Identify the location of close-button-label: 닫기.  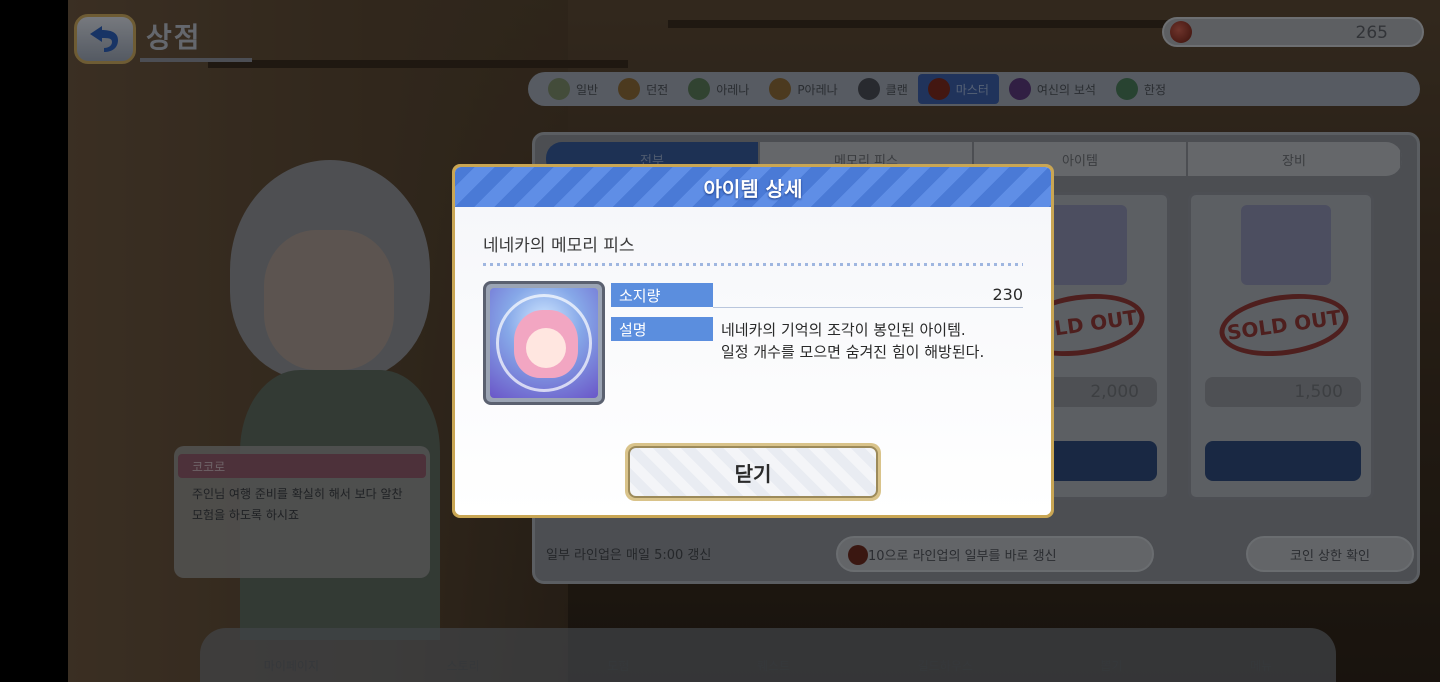
(753, 472).